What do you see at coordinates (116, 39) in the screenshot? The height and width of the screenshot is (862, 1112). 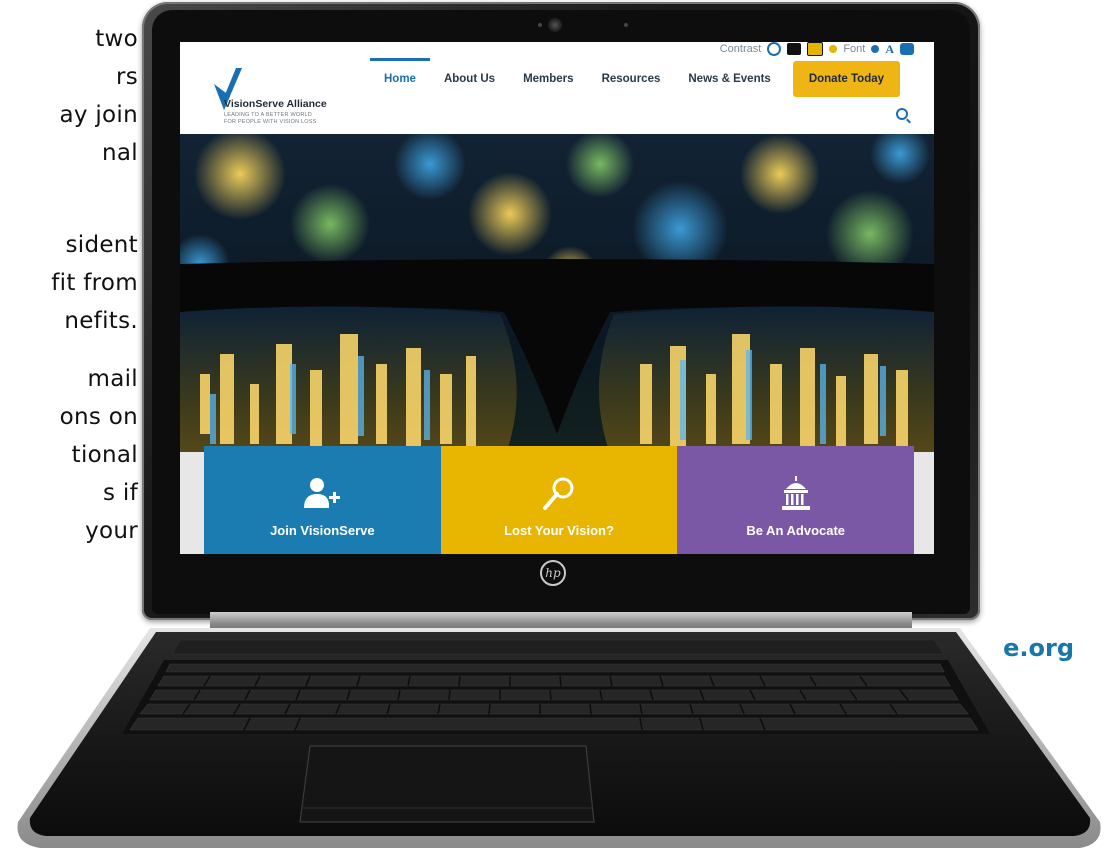 I see `article-line: two` at bounding box center [116, 39].